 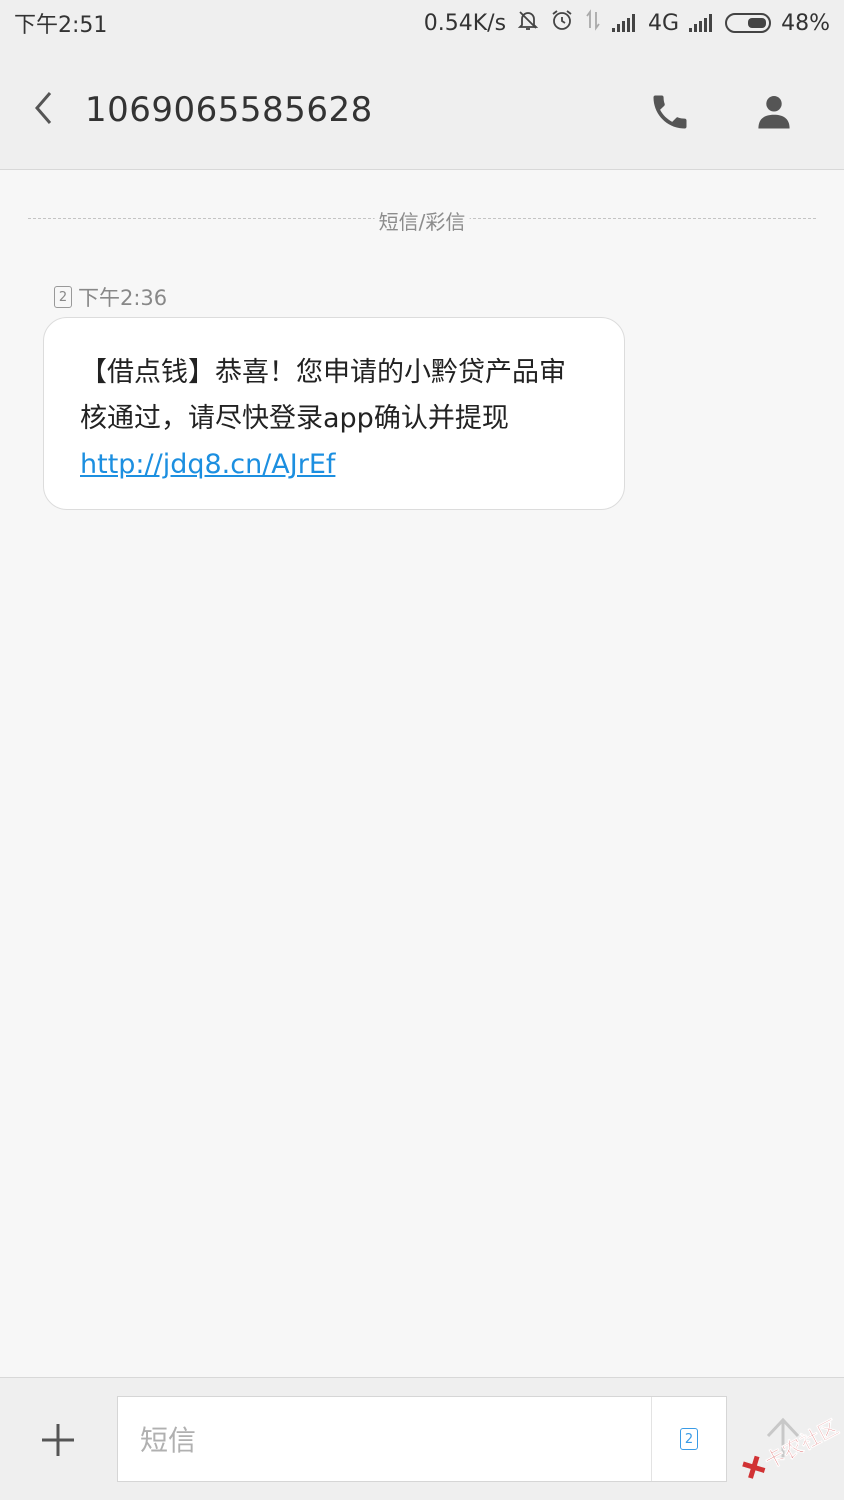 I want to click on message-meta: 2 下午2:36, so click(x=110, y=297).